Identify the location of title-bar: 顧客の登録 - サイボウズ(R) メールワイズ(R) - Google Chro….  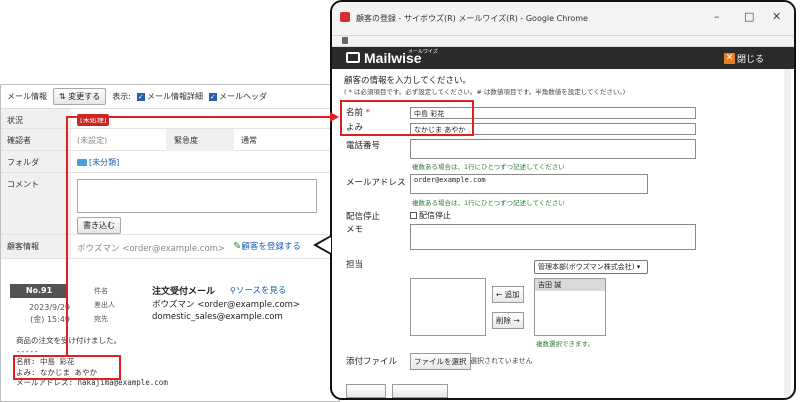
(563, 19).